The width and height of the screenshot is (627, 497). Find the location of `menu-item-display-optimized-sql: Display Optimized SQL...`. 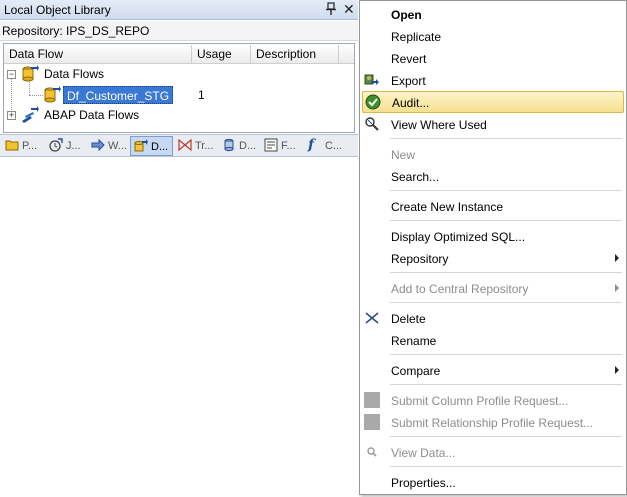

menu-item-display-optimized-sql: Display Optimized SQL... is located at coordinates (493, 236).